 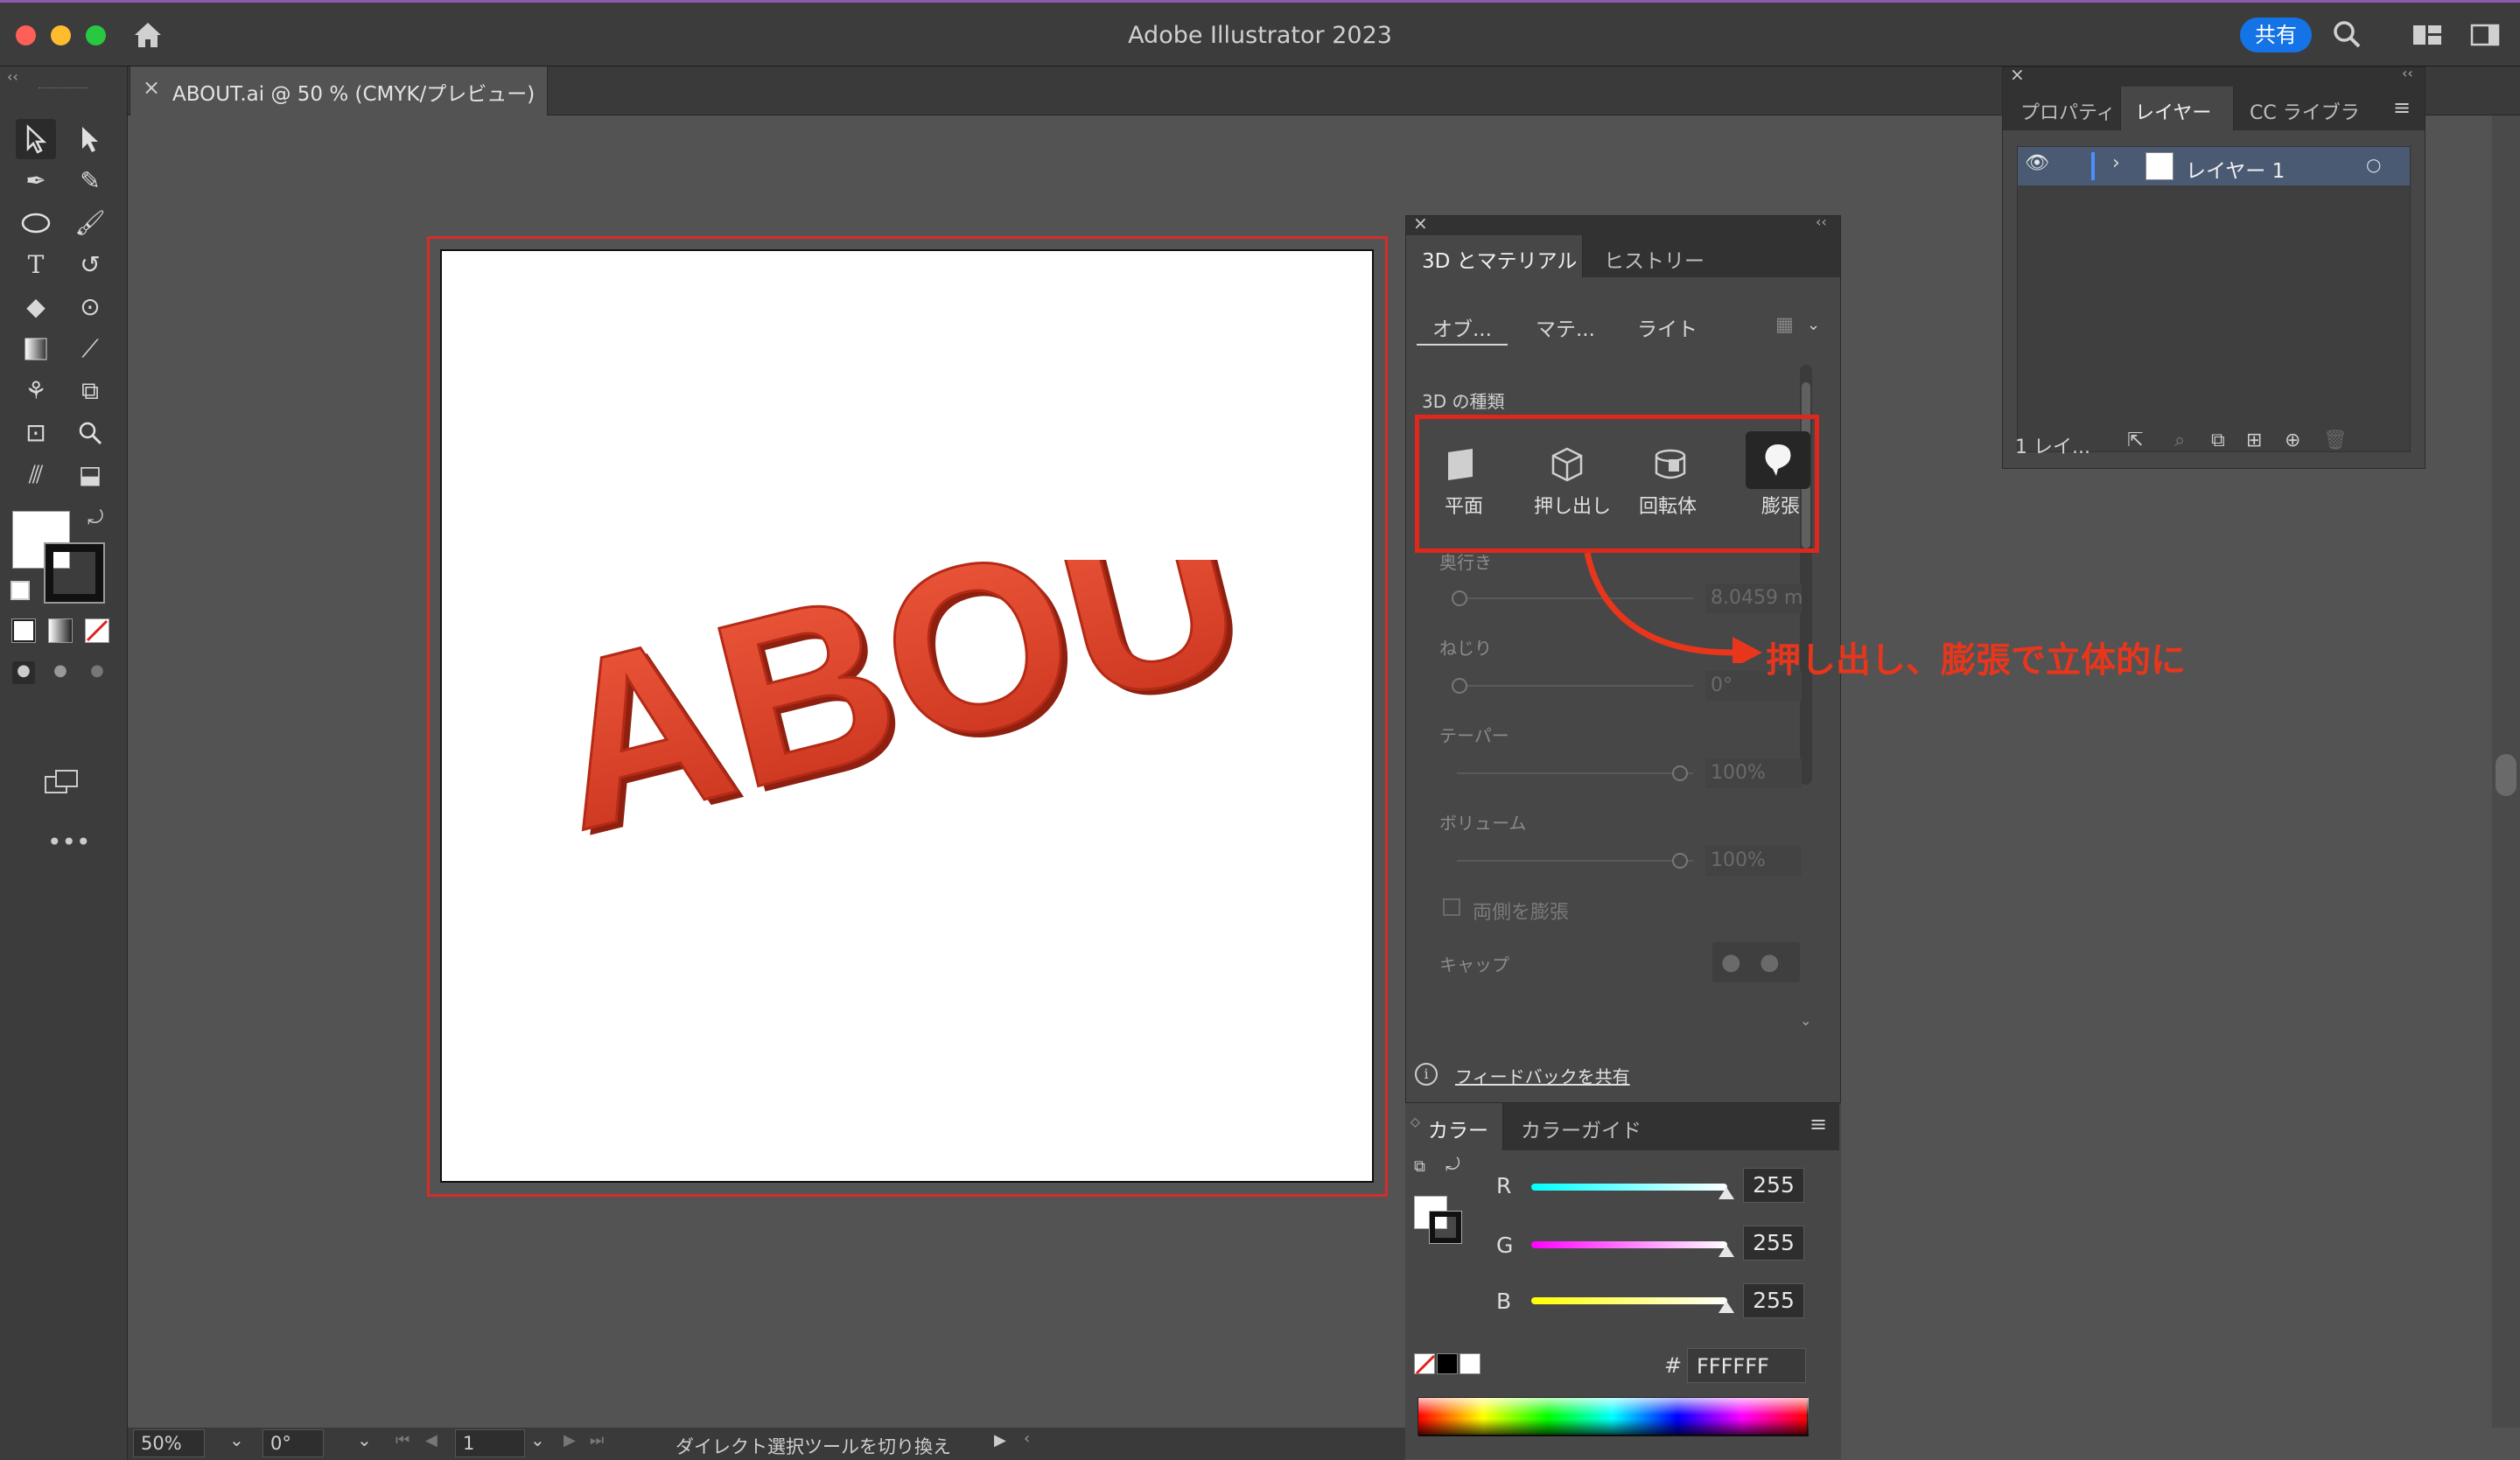 I want to click on tab-history: ヒストリー, so click(x=1654, y=259).